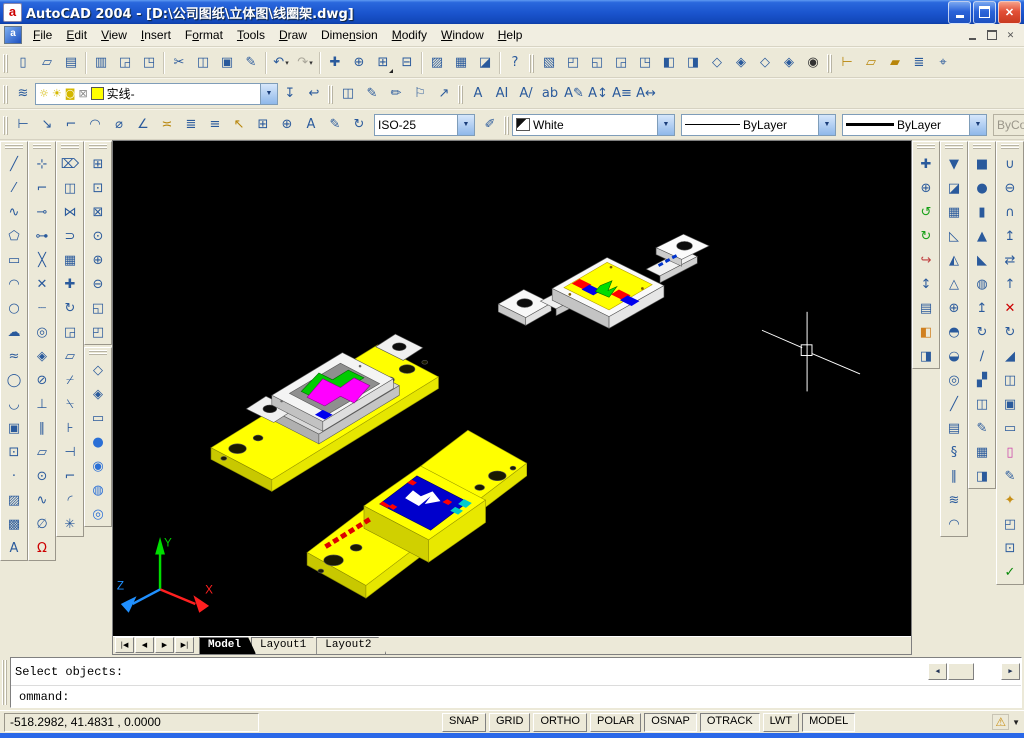  I want to click on zoom-window-button: ⊞, so click(383, 63).